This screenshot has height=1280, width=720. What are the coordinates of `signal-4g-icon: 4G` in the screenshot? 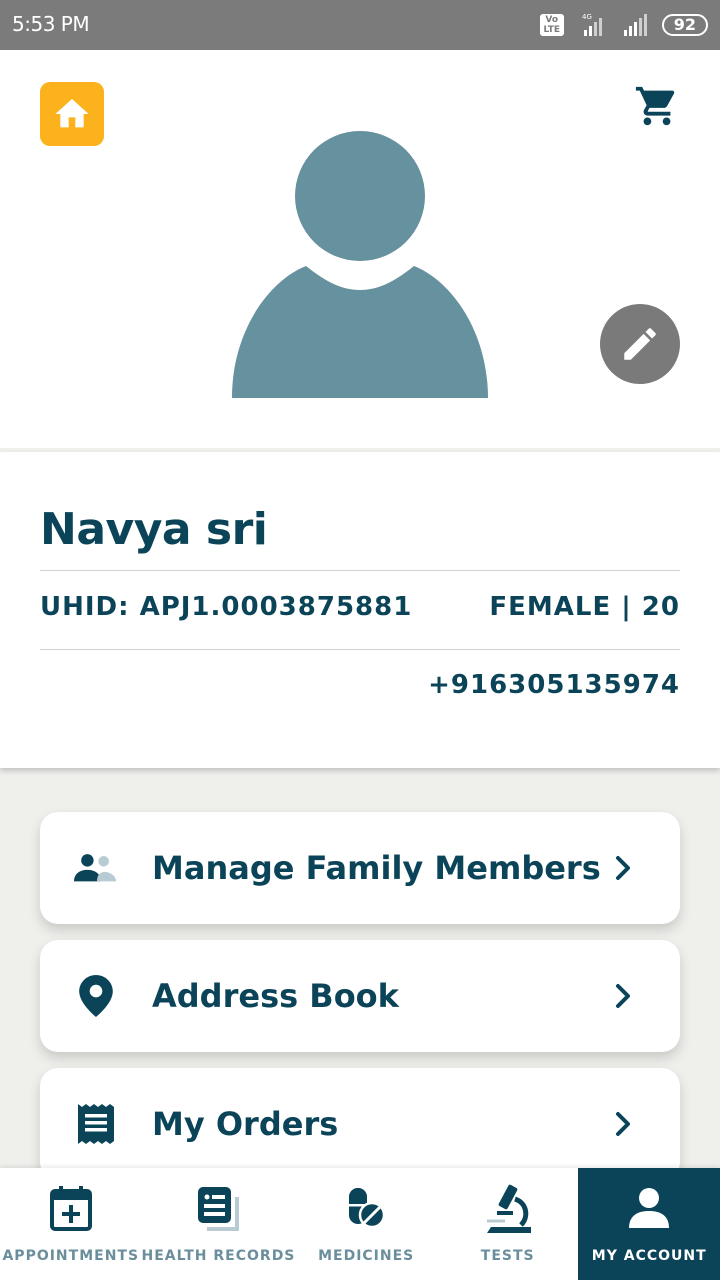 It's located at (592, 24).